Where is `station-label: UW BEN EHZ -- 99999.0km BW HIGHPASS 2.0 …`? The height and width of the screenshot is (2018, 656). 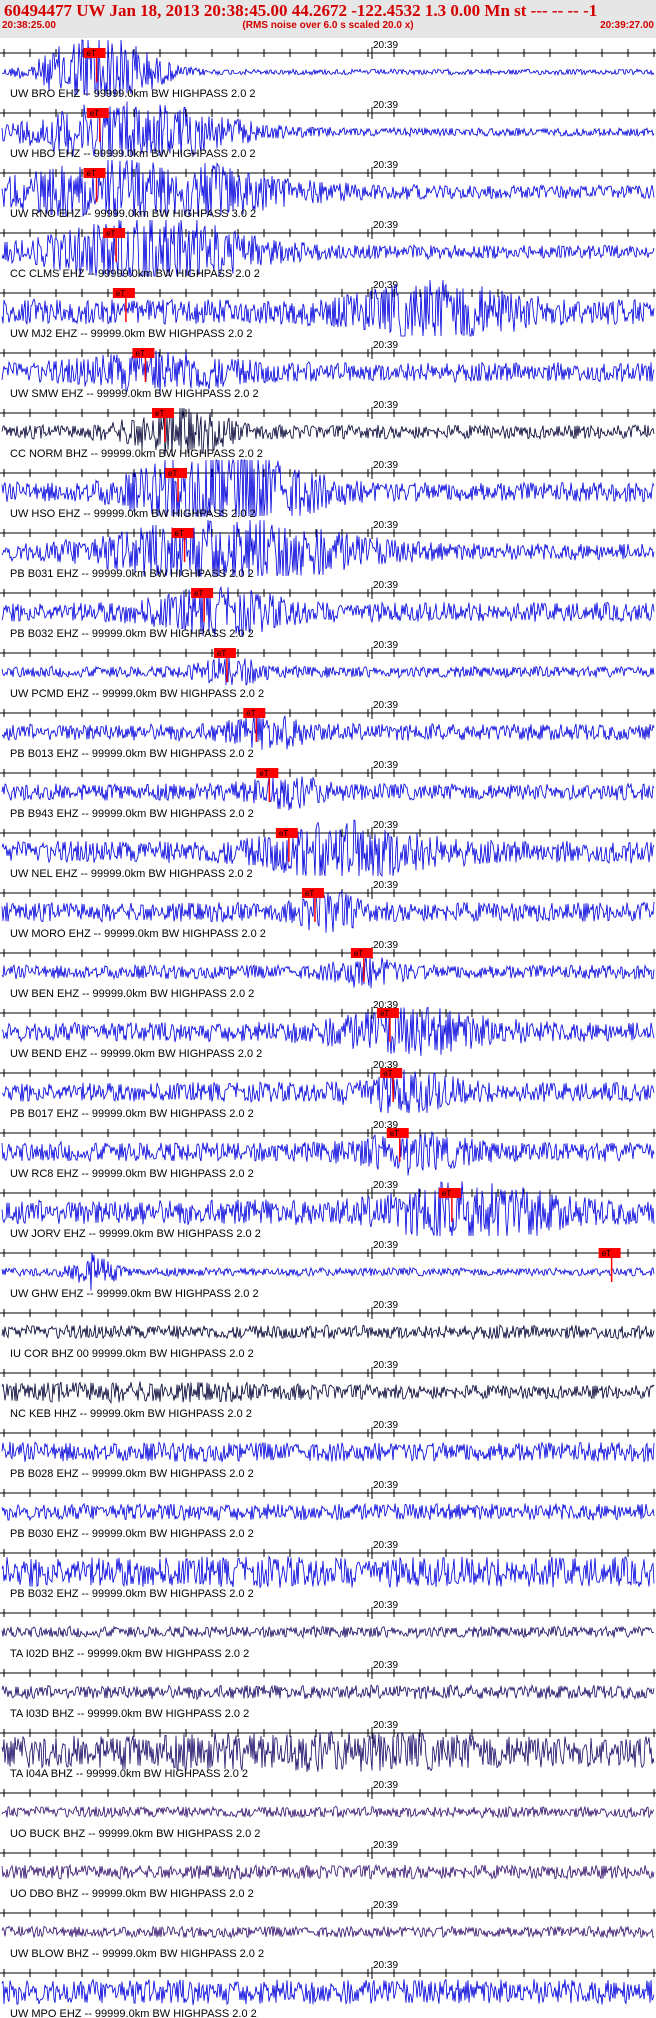 station-label: UW BEN EHZ -- 99999.0km BW HIGHPASS 2.0 … is located at coordinates (132, 994).